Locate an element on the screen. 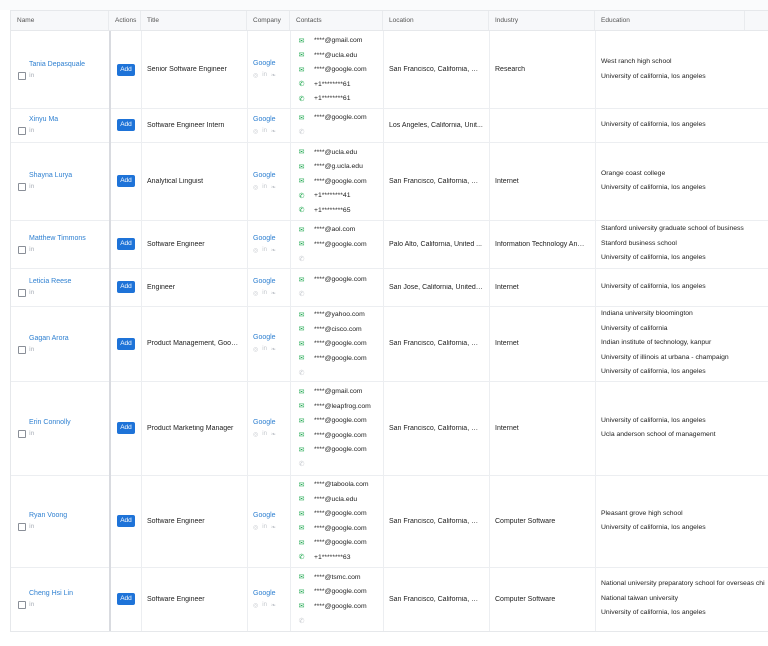  contact-item: ✉ ****@cisco.com is located at coordinates (340, 329).